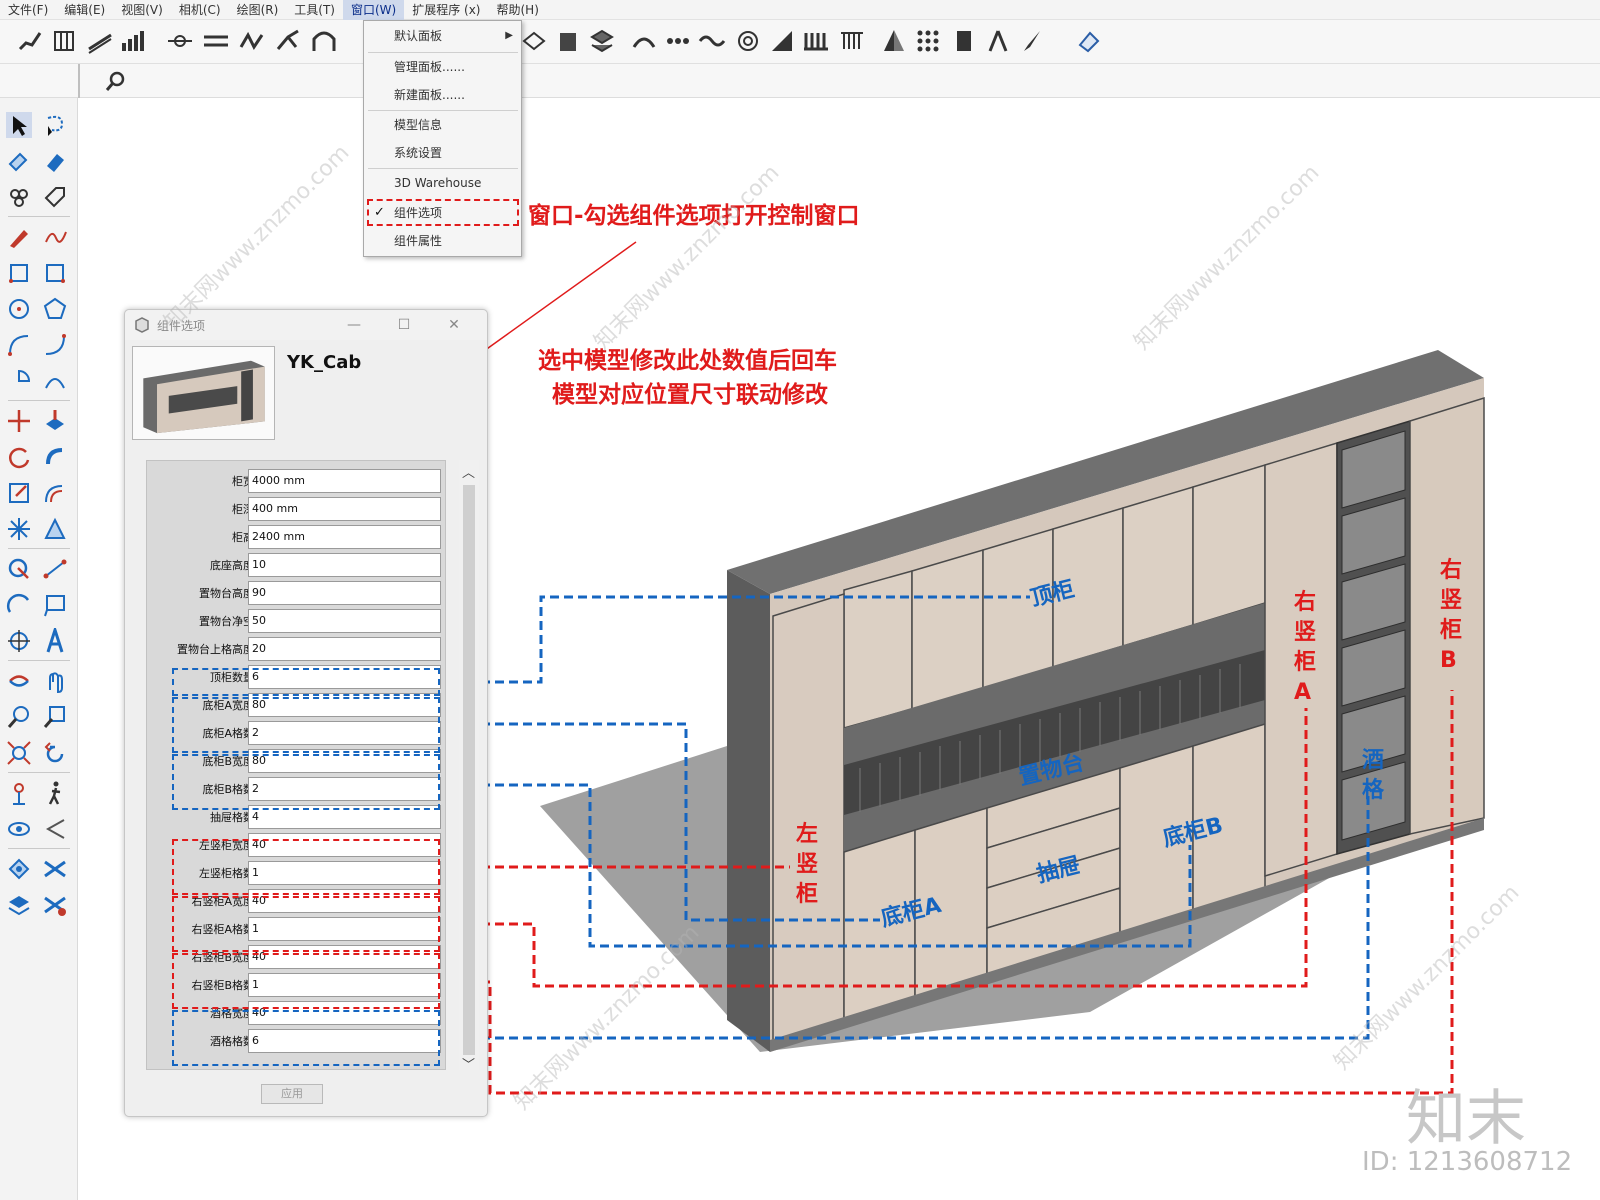  What do you see at coordinates (602, 41) in the screenshot?
I see `stack-tool-icon` at bounding box center [602, 41].